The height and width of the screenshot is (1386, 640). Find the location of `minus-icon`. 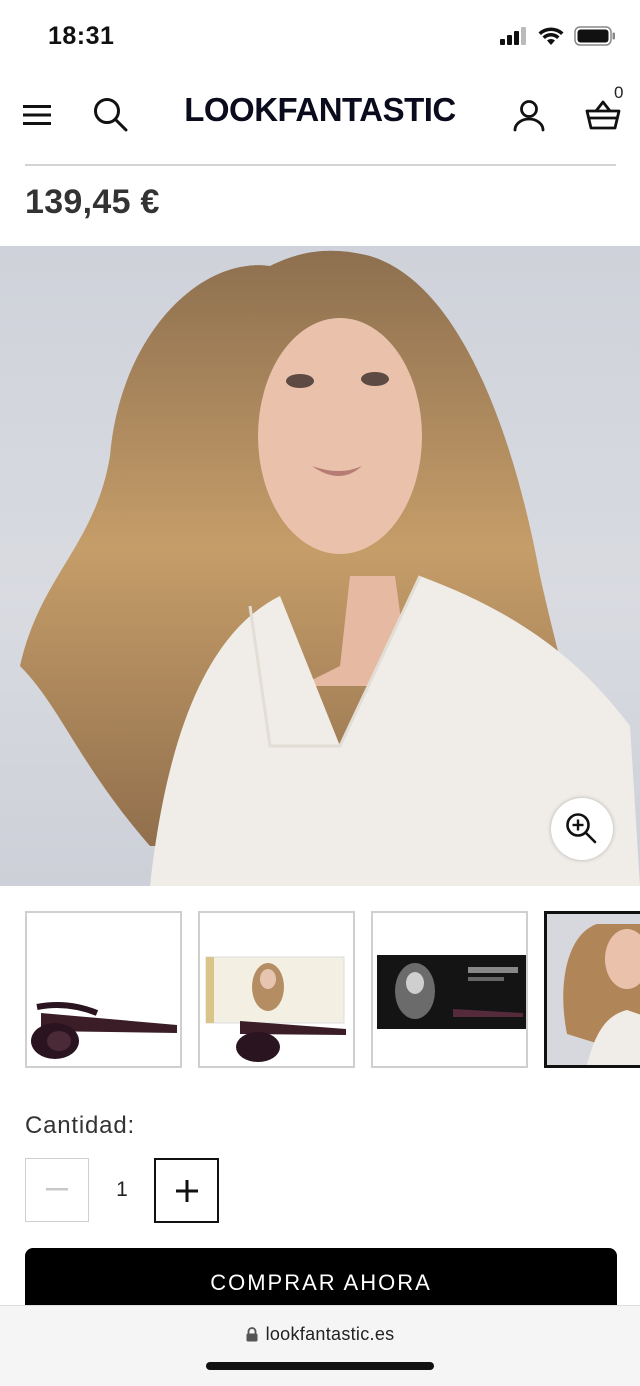

minus-icon is located at coordinates (57, 1189).